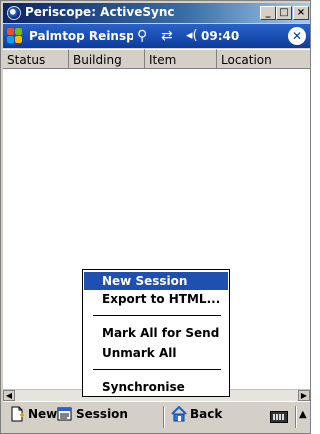 The height and width of the screenshot is (434, 320). What do you see at coordinates (107, 59) in the screenshot?
I see `column-header-building: Building` at bounding box center [107, 59].